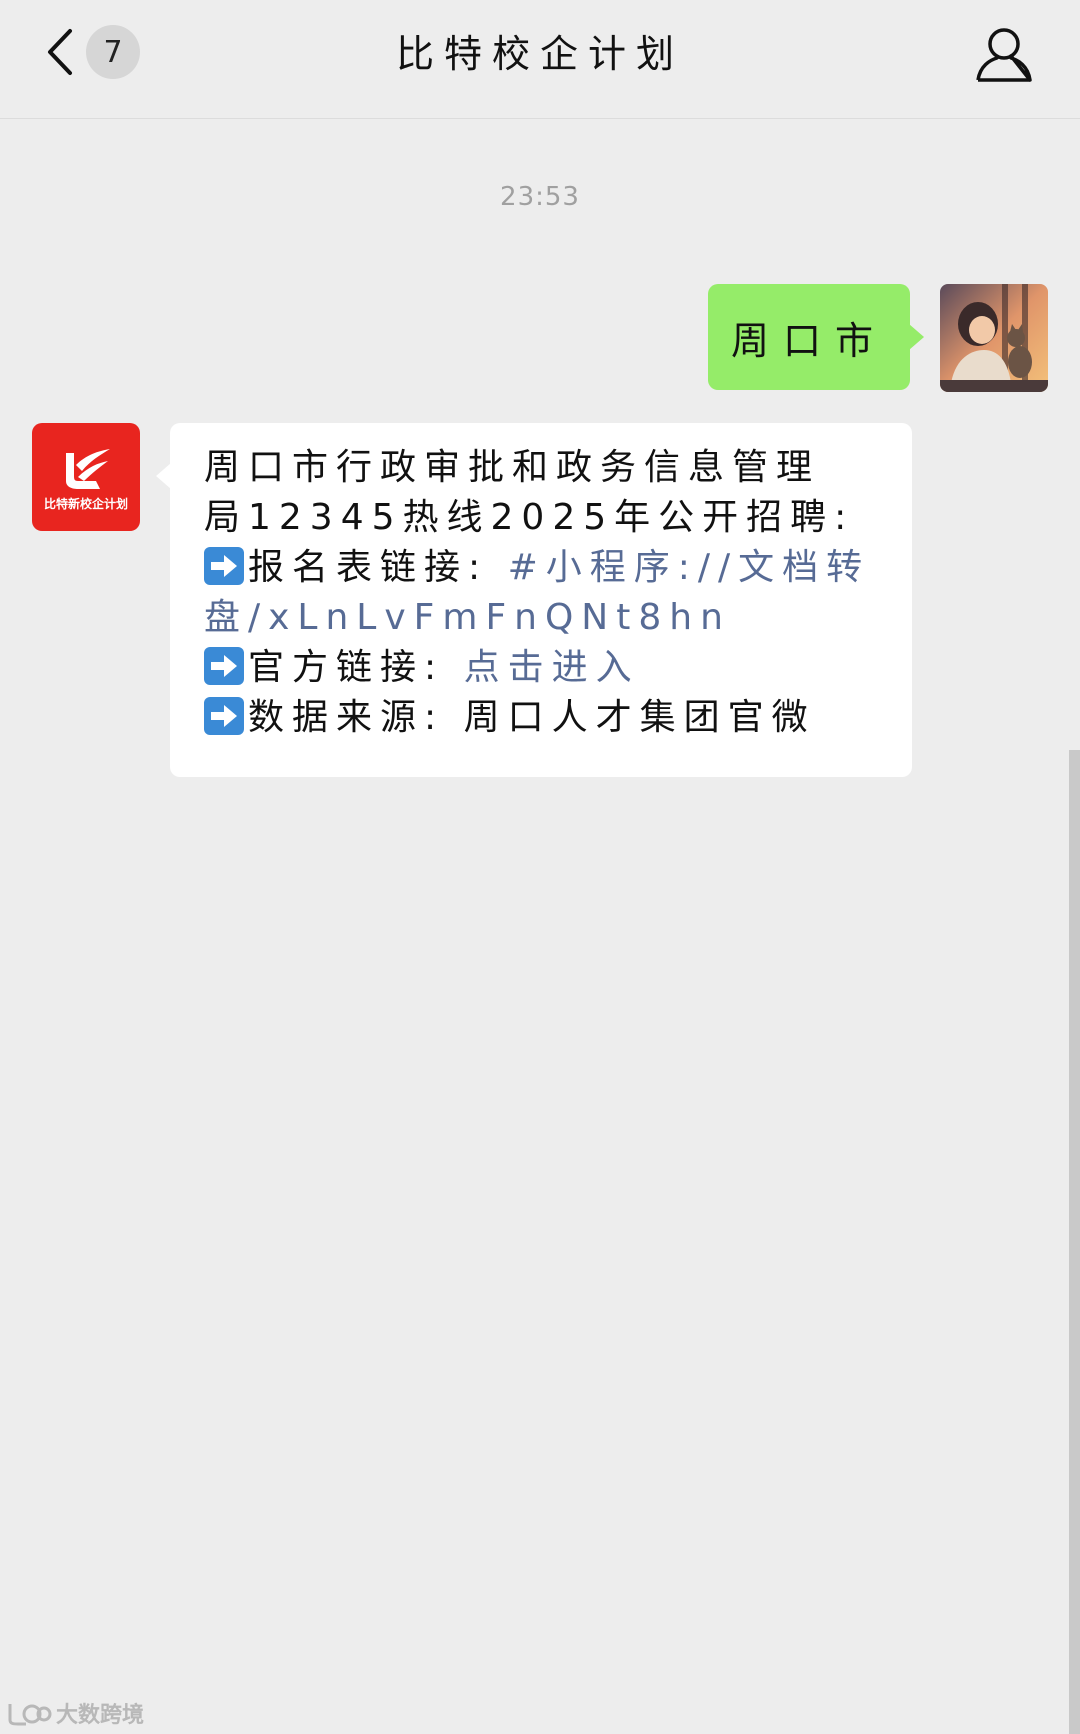  What do you see at coordinates (378, 567) in the screenshot?
I see `signup-form-label: 报名表链接:` at bounding box center [378, 567].